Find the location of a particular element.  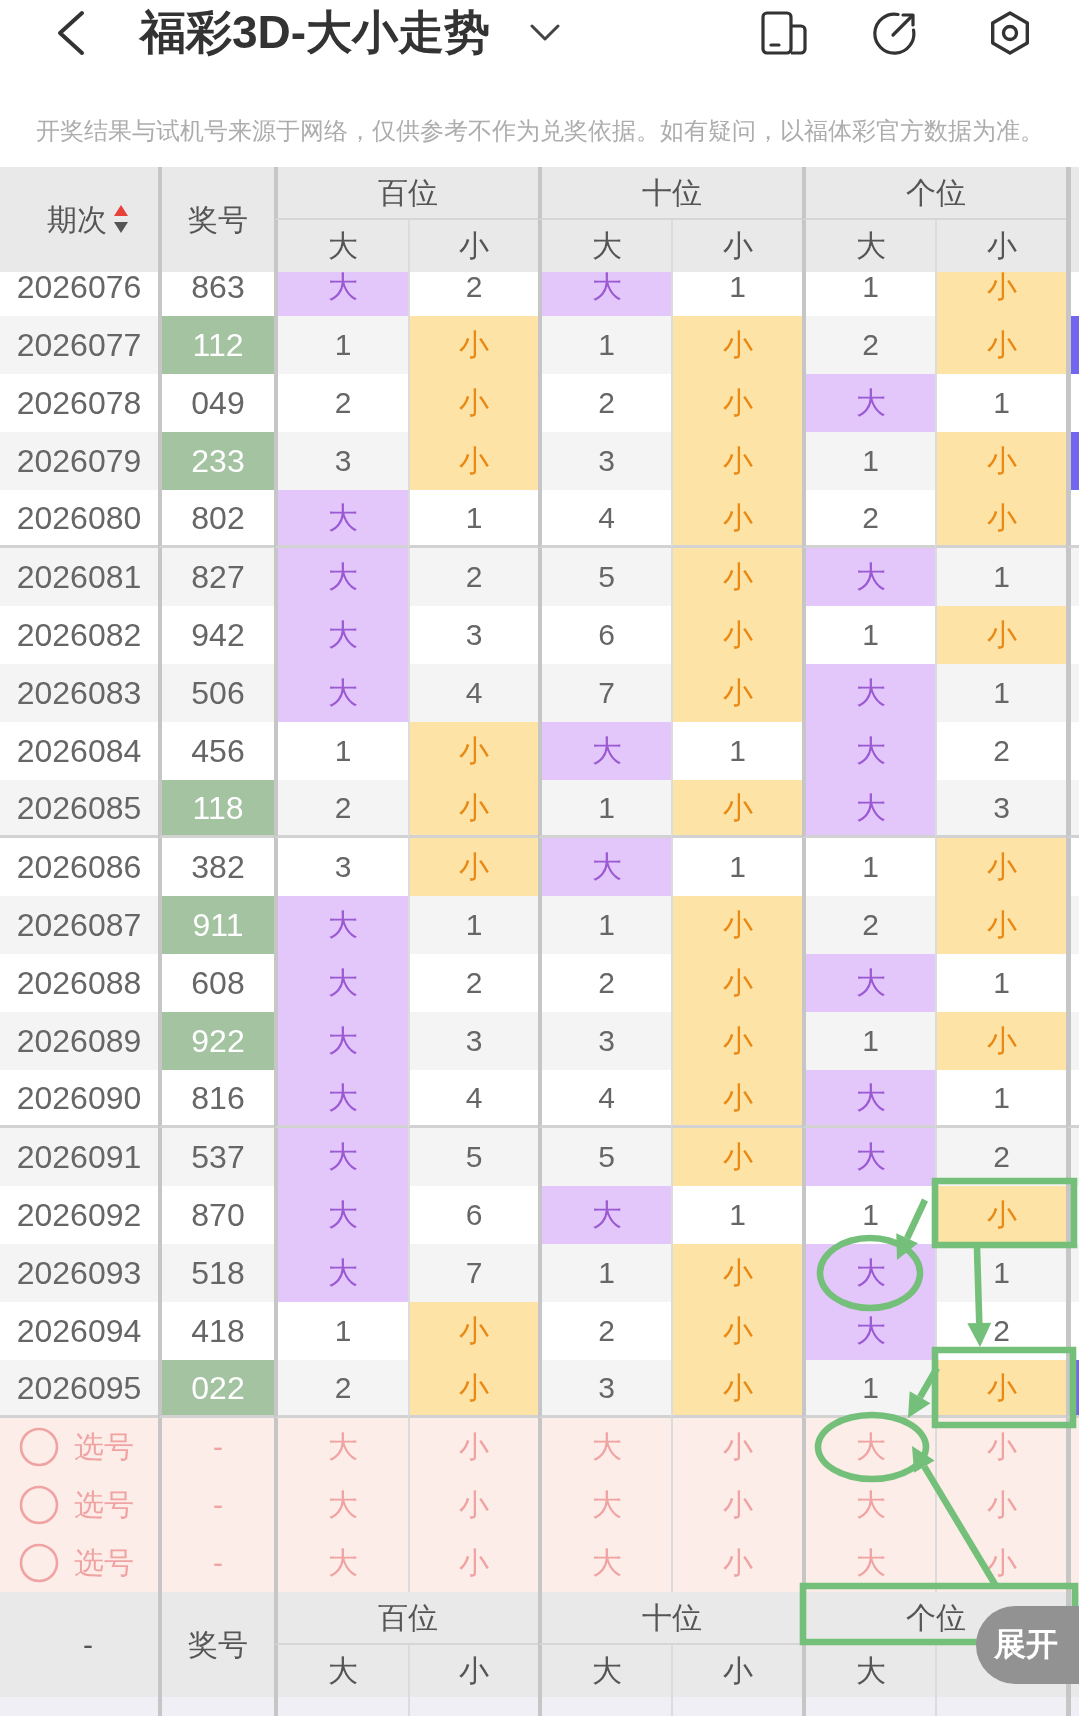

page-title: 福彩3D-大小走势 is located at coordinates (315, 32).